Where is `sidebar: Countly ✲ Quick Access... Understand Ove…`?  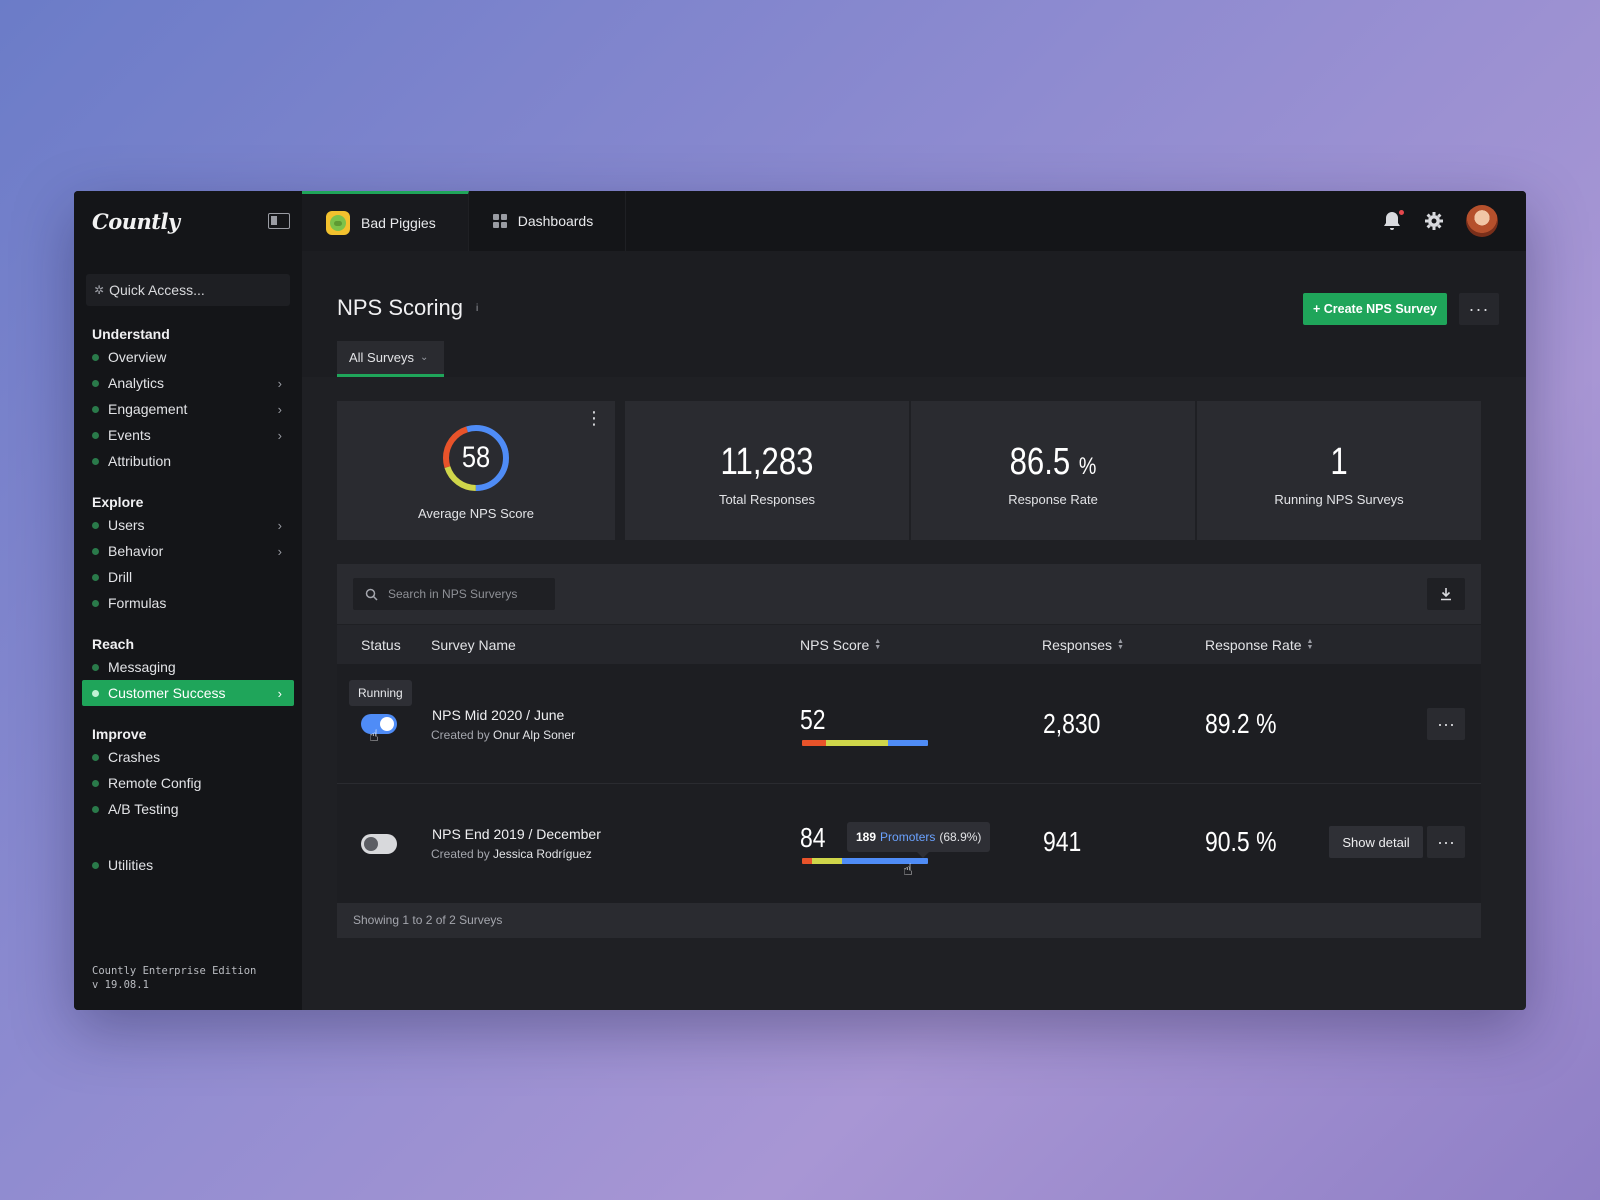 sidebar: Countly ✲ Quick Access... Understand Ove… is located at coordinates (188, 600).